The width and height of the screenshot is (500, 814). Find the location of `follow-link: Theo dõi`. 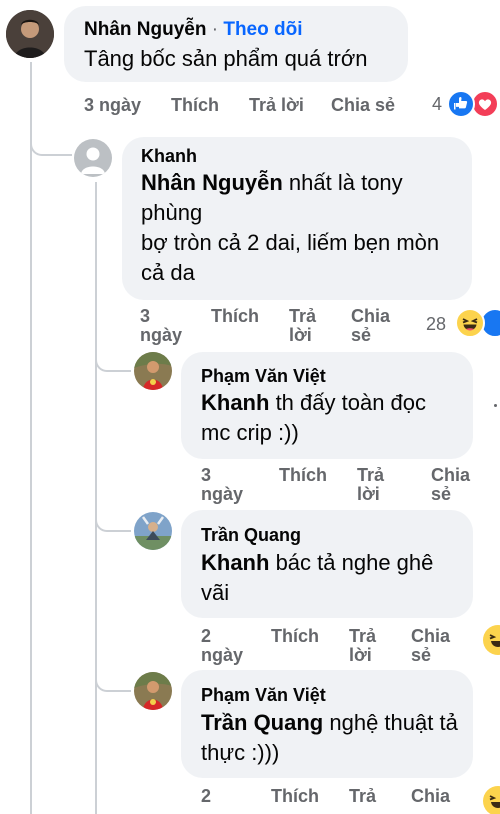

follow-link: Theo dõi is located at coordinates (262, 29).